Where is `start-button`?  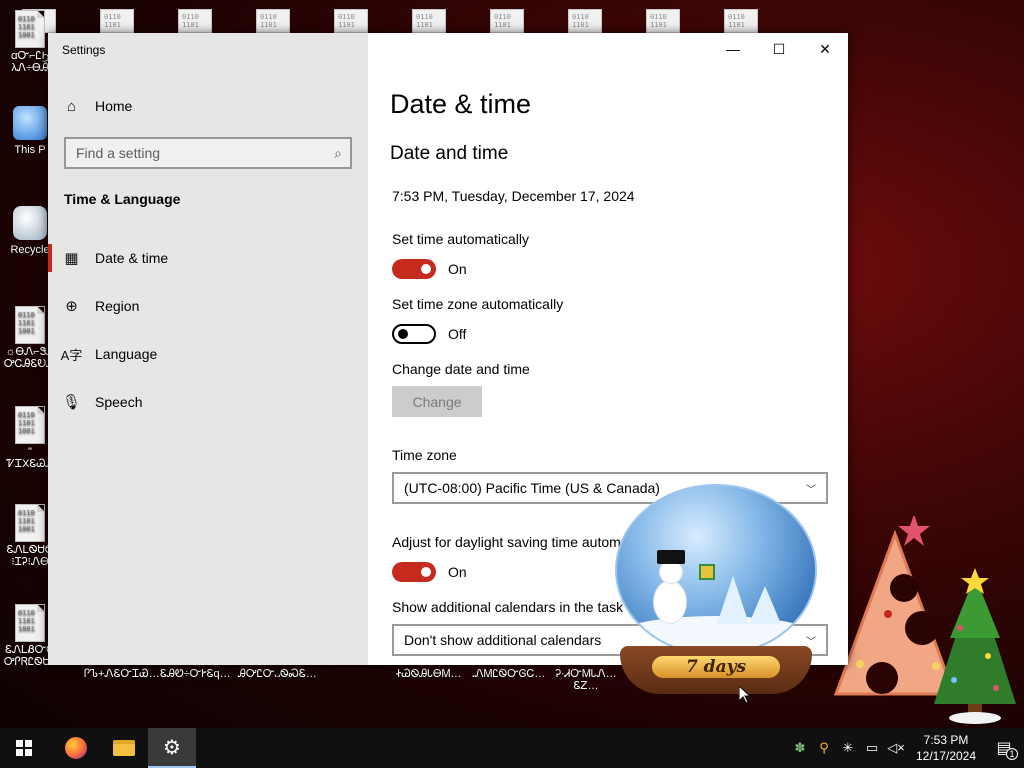
start-button is located at coordinates (24, 748).